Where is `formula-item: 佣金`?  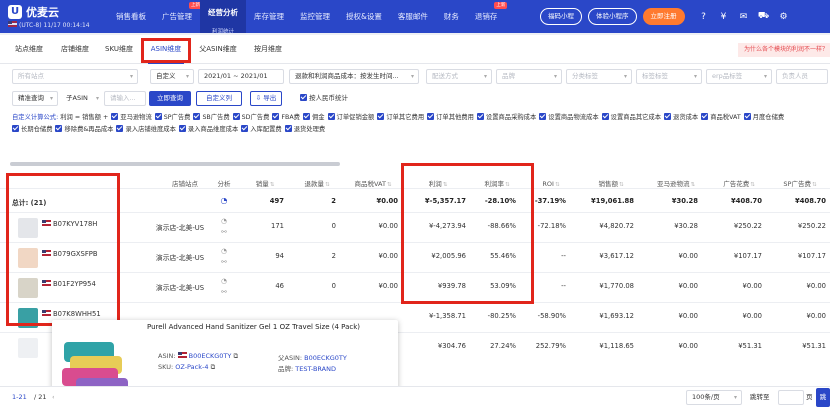 formula-item: 佣金 is located at coordinates (313, 118).